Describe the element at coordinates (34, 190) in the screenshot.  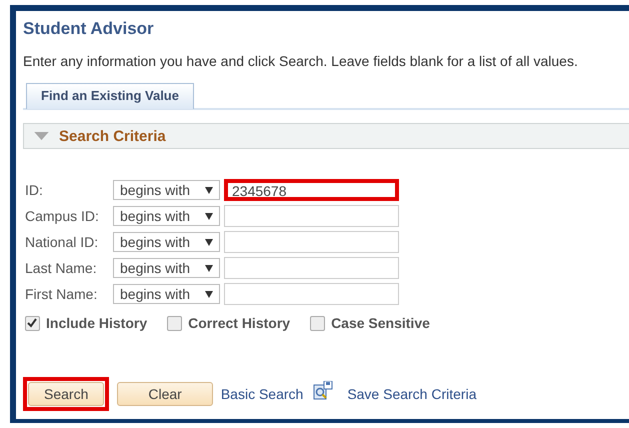
I see `field-label: ID:` at that location.